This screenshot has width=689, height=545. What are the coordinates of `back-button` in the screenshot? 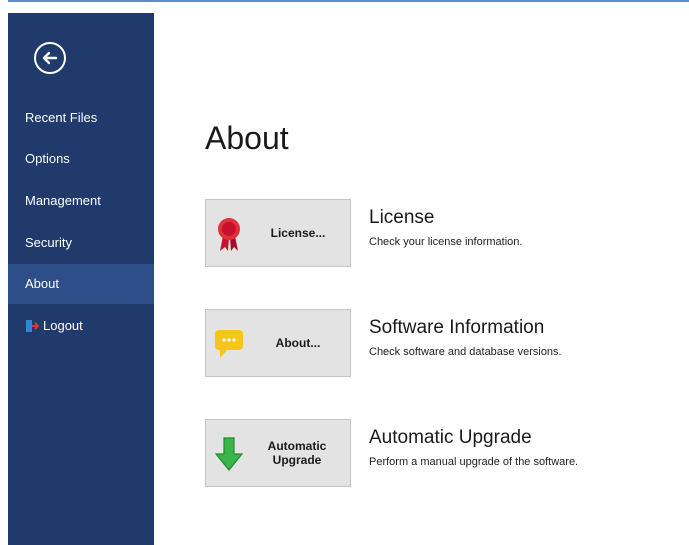 It's located at (50, 58).